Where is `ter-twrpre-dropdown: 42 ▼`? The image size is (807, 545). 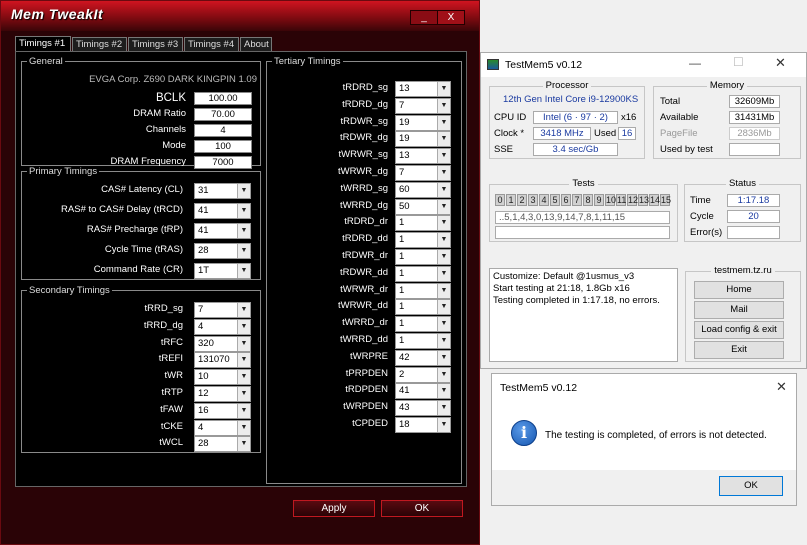 ter-twrpre-dropdown: 42 ▼ is located at coordinates (423, 357).